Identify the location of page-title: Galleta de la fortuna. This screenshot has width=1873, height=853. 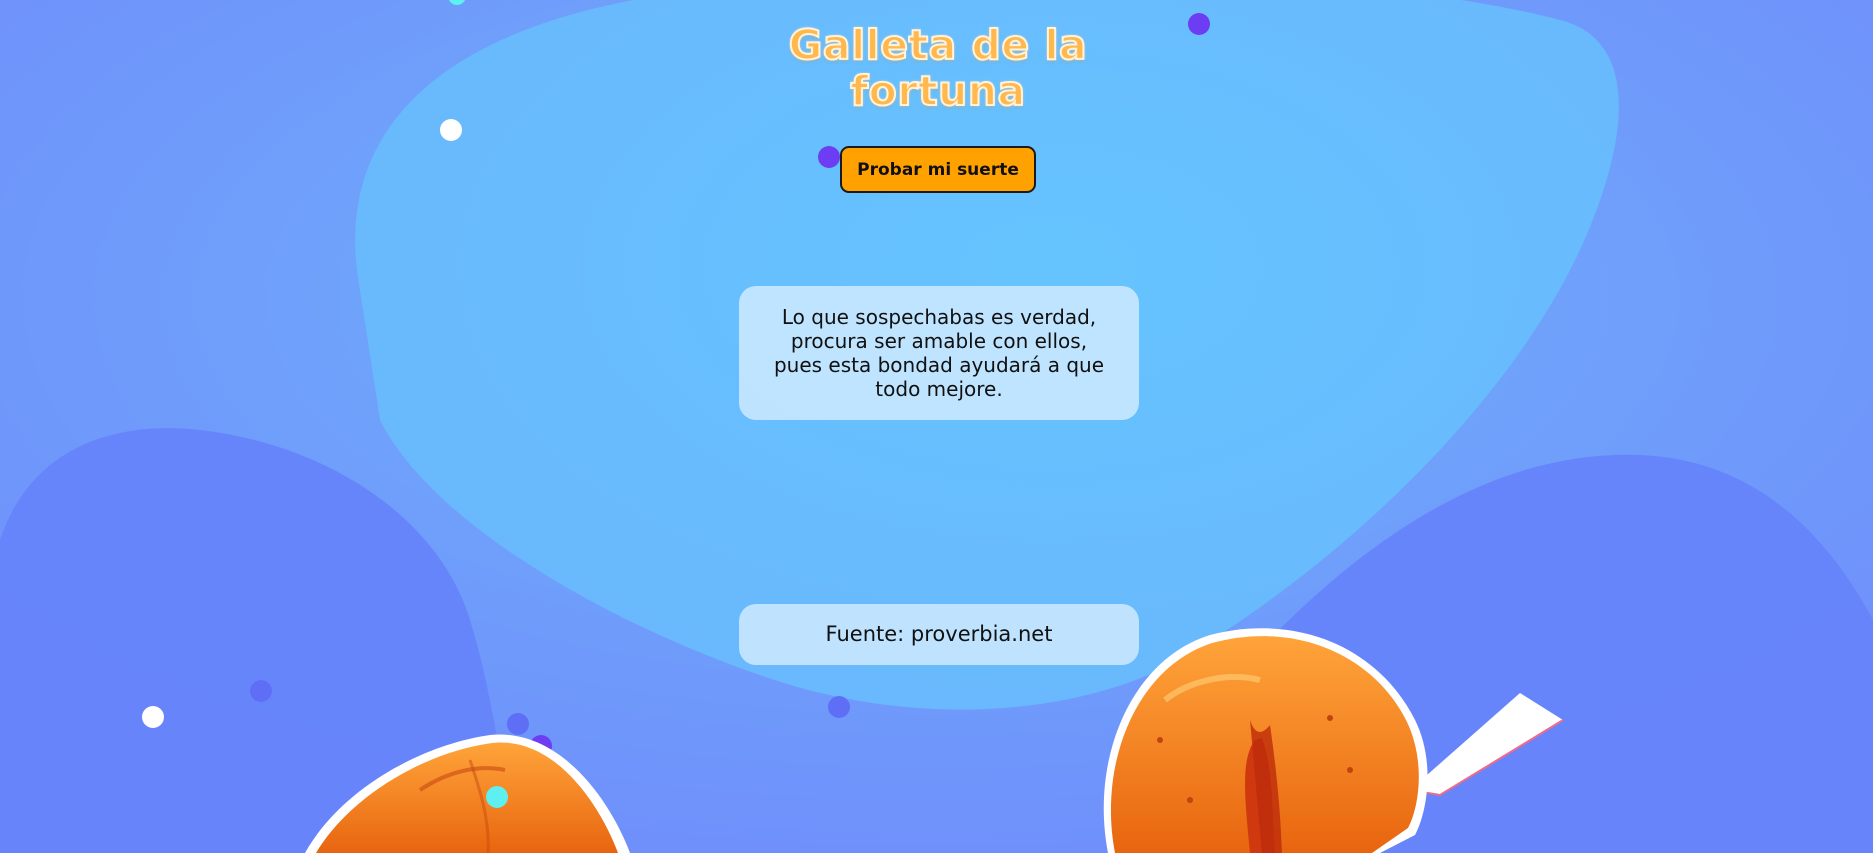
(938, 68).